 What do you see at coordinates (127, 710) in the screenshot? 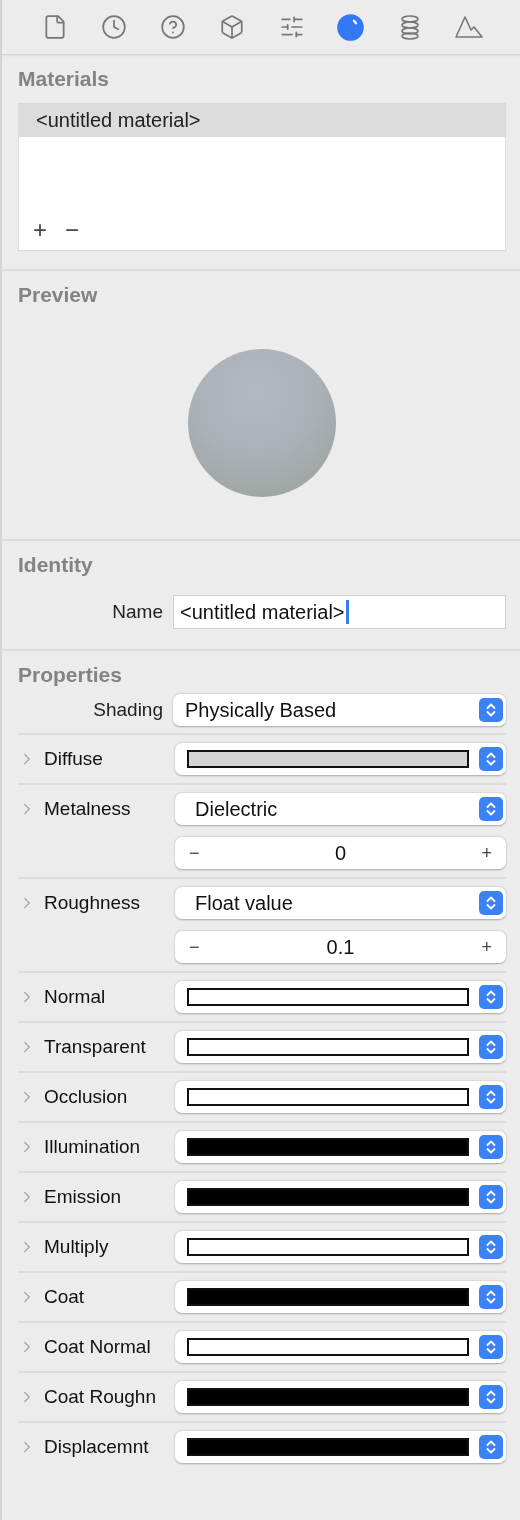
I see `property-label: Shading` at bounding box center [127, 710].